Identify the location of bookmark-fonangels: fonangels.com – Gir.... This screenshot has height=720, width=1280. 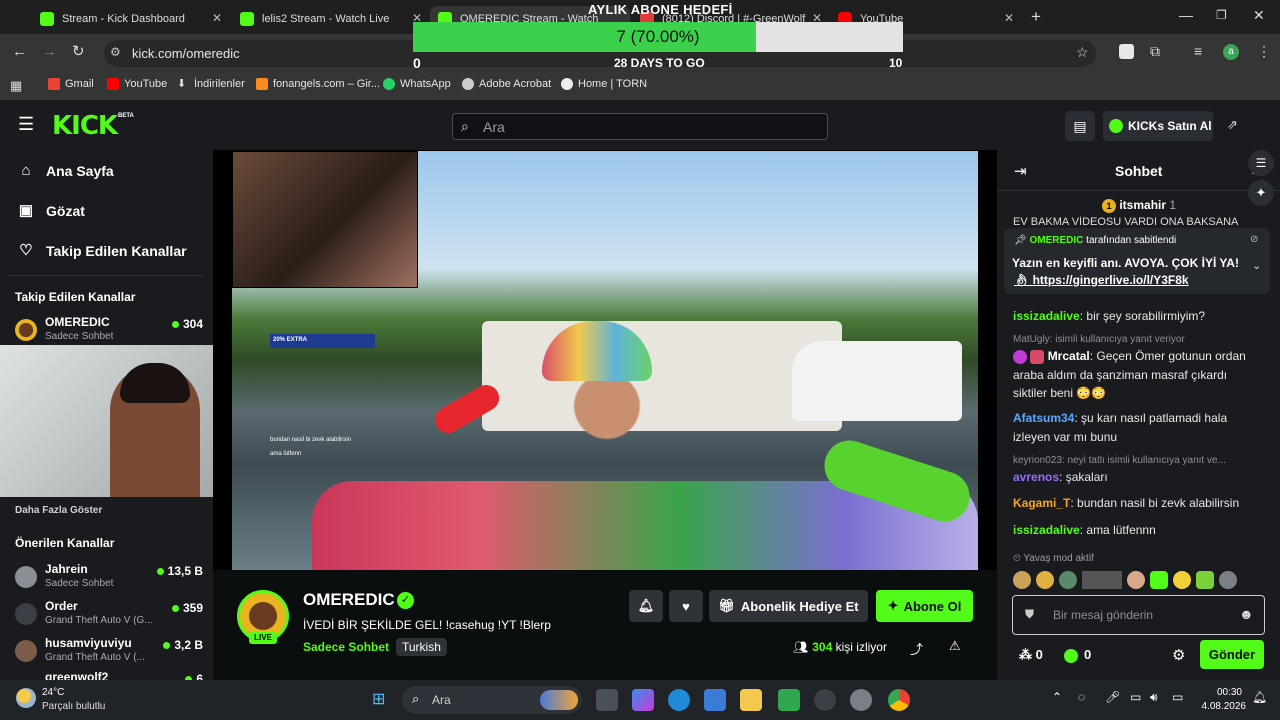
(318, 84).